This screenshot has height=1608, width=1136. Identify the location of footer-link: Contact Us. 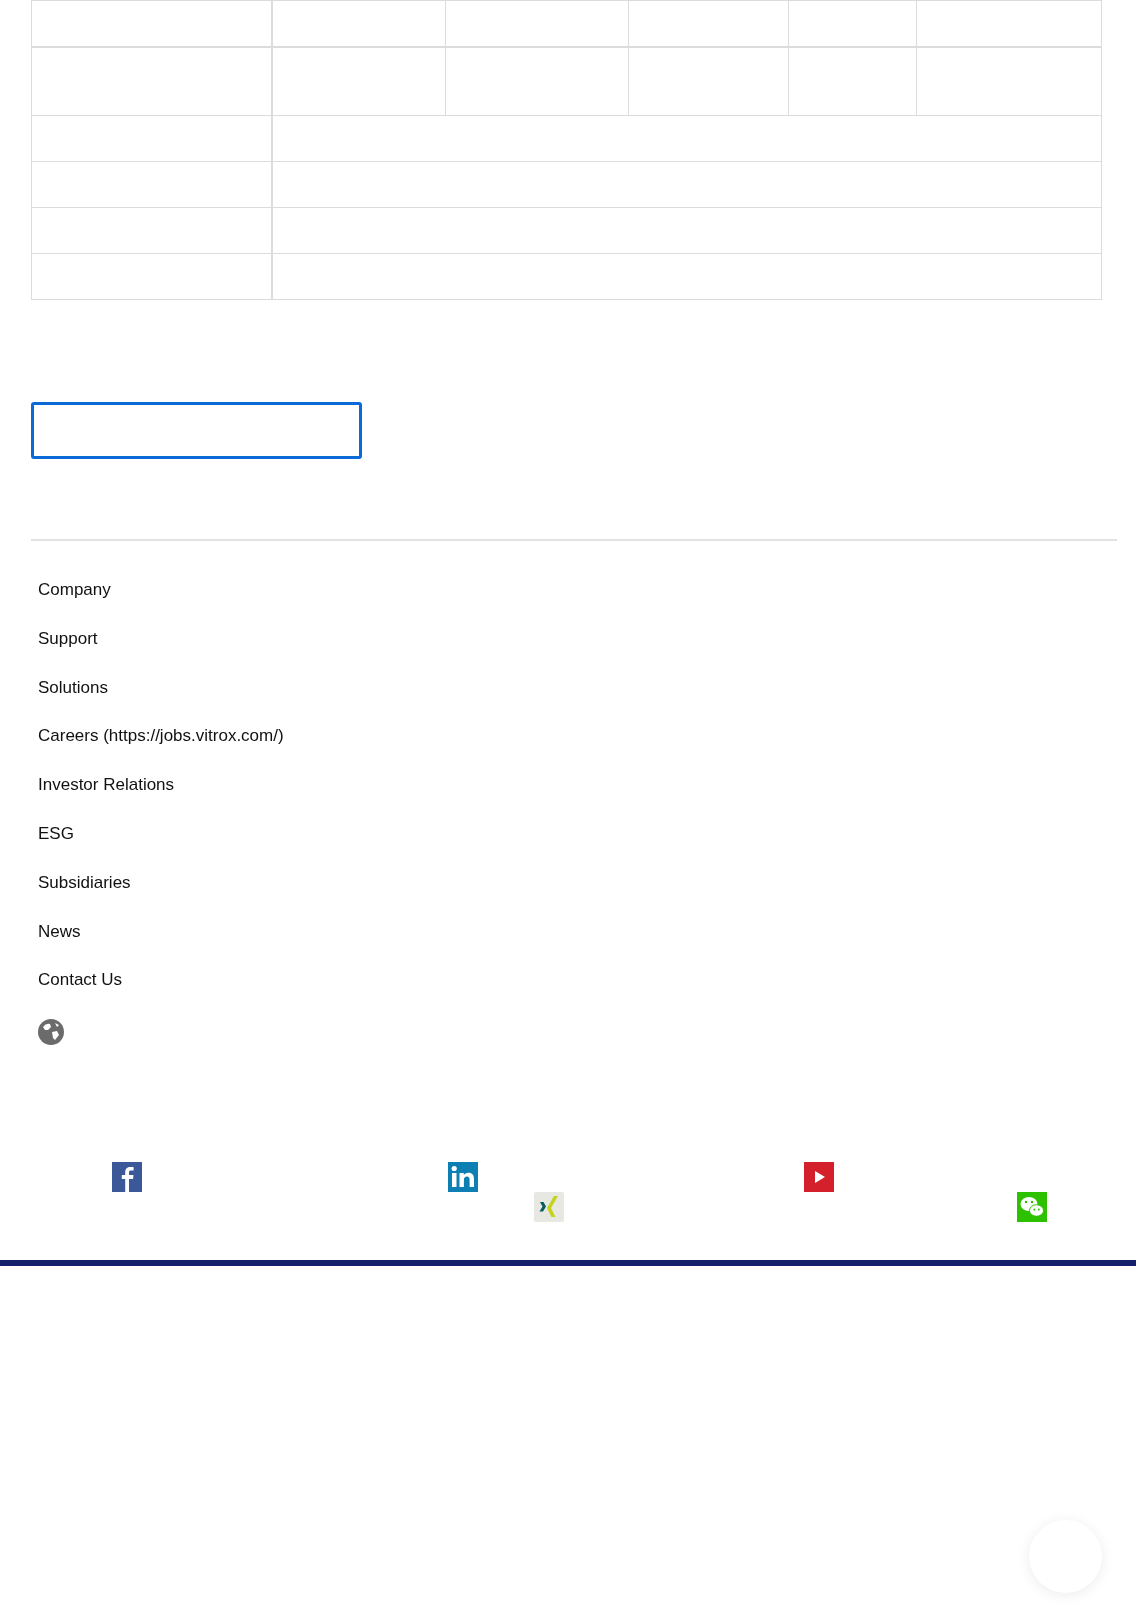
(80, 981).